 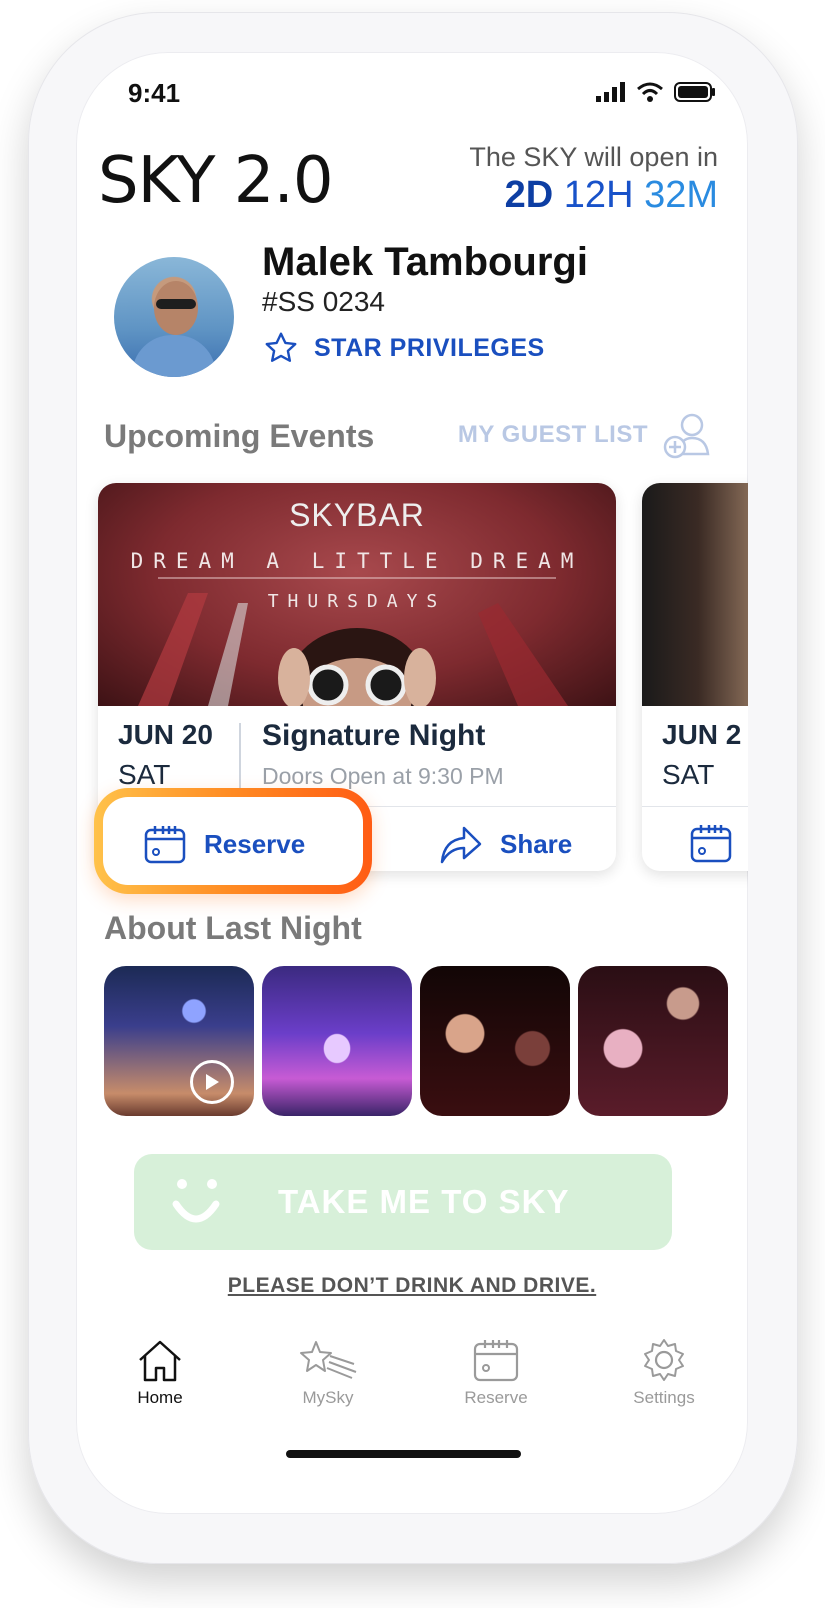 I want to click on tab-settings-label: Settings, so click(x=664, y=1397).